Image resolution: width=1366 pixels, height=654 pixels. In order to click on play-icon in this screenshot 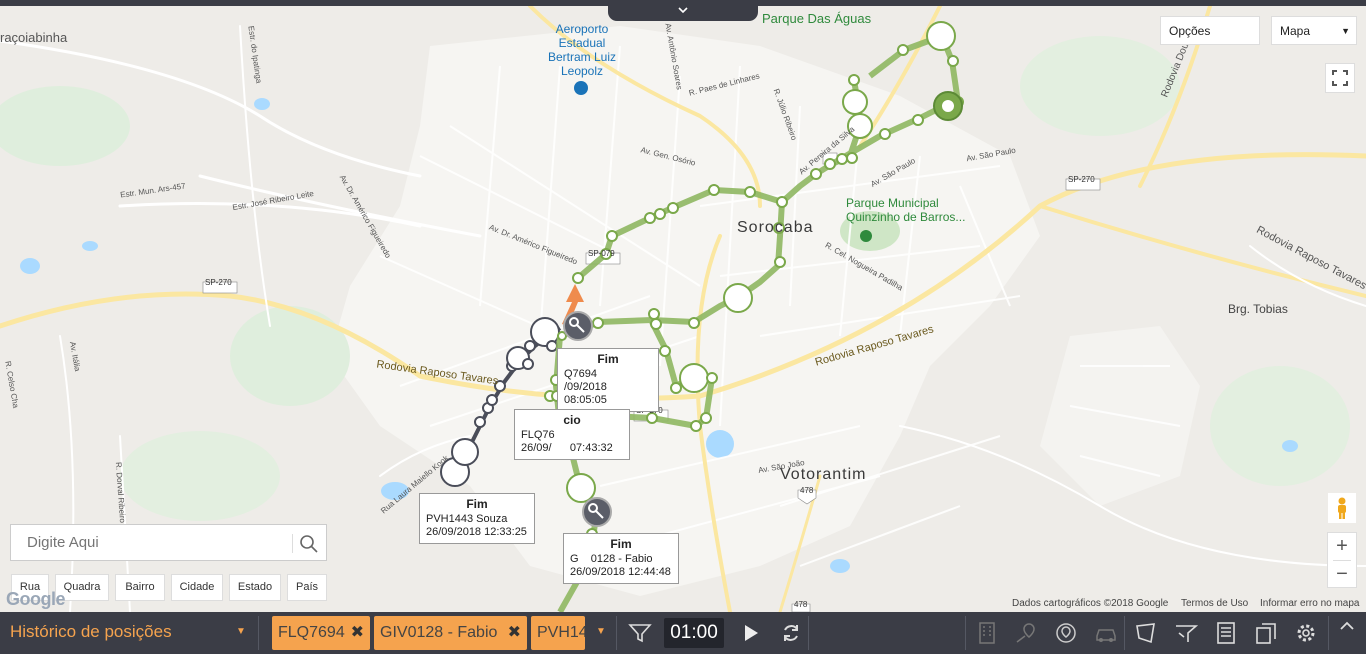, I will do `click(750, 633)`.